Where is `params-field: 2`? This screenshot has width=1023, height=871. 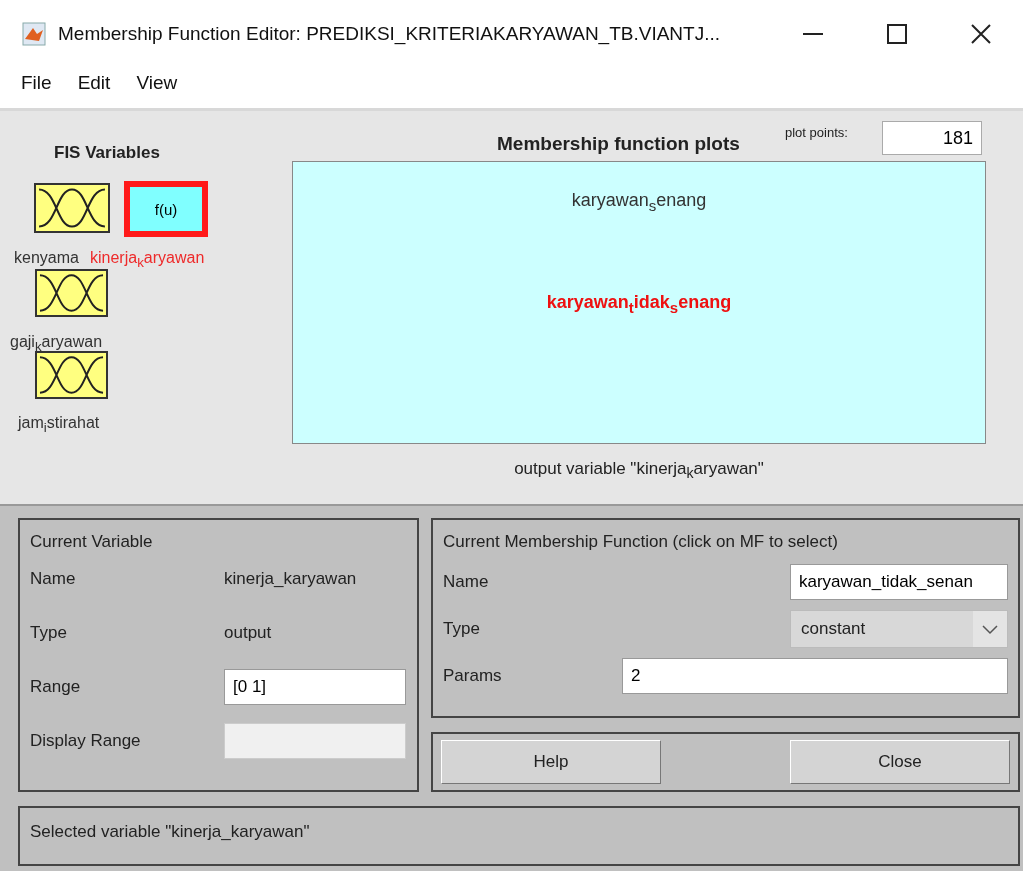 params-field: 2 is located at coordinates (815, 675).